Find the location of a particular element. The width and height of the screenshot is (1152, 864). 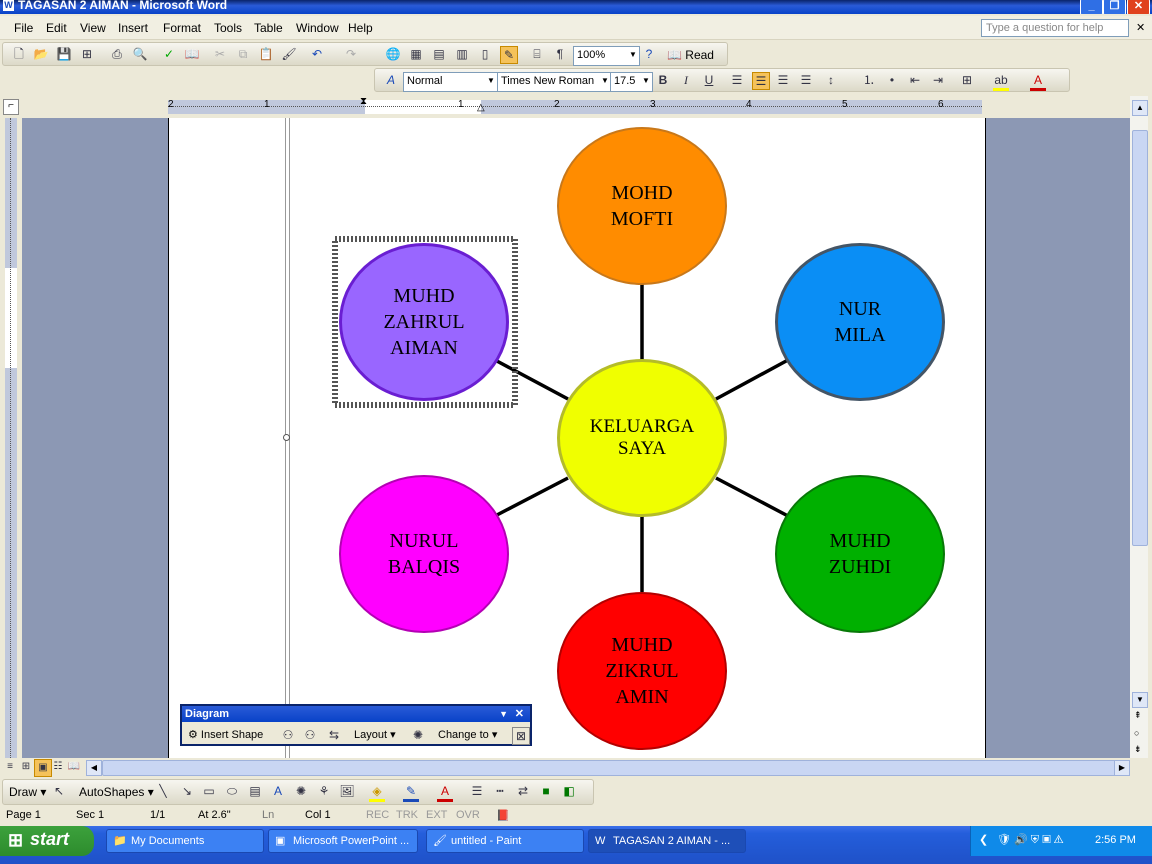

document-map-icon: ⌸ is located at coordinates (537, 54).